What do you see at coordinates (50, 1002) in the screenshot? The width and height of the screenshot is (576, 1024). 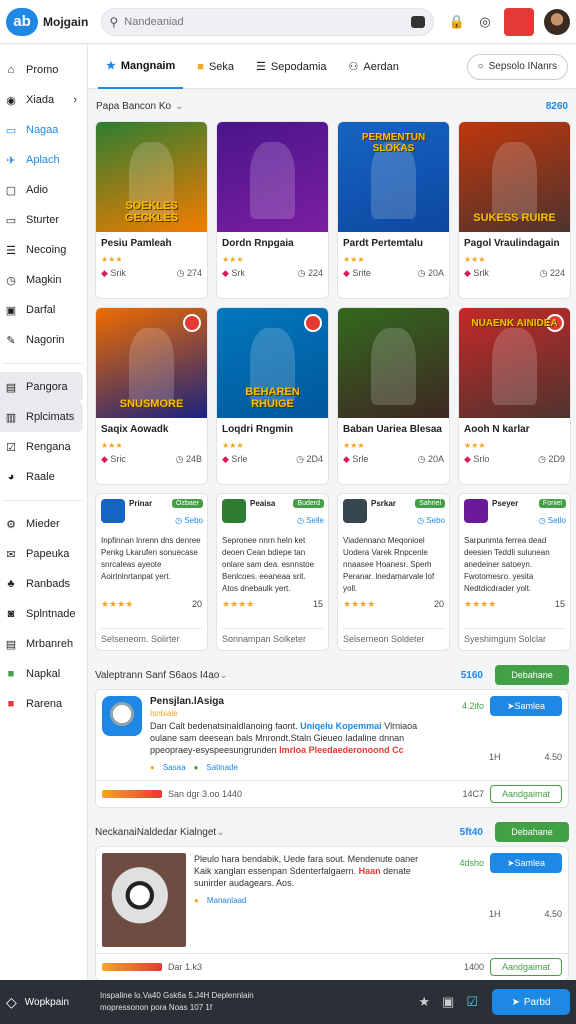 I see `workspace-switcher: ◇ Wopkpain` at bounding box center [50, 1002].